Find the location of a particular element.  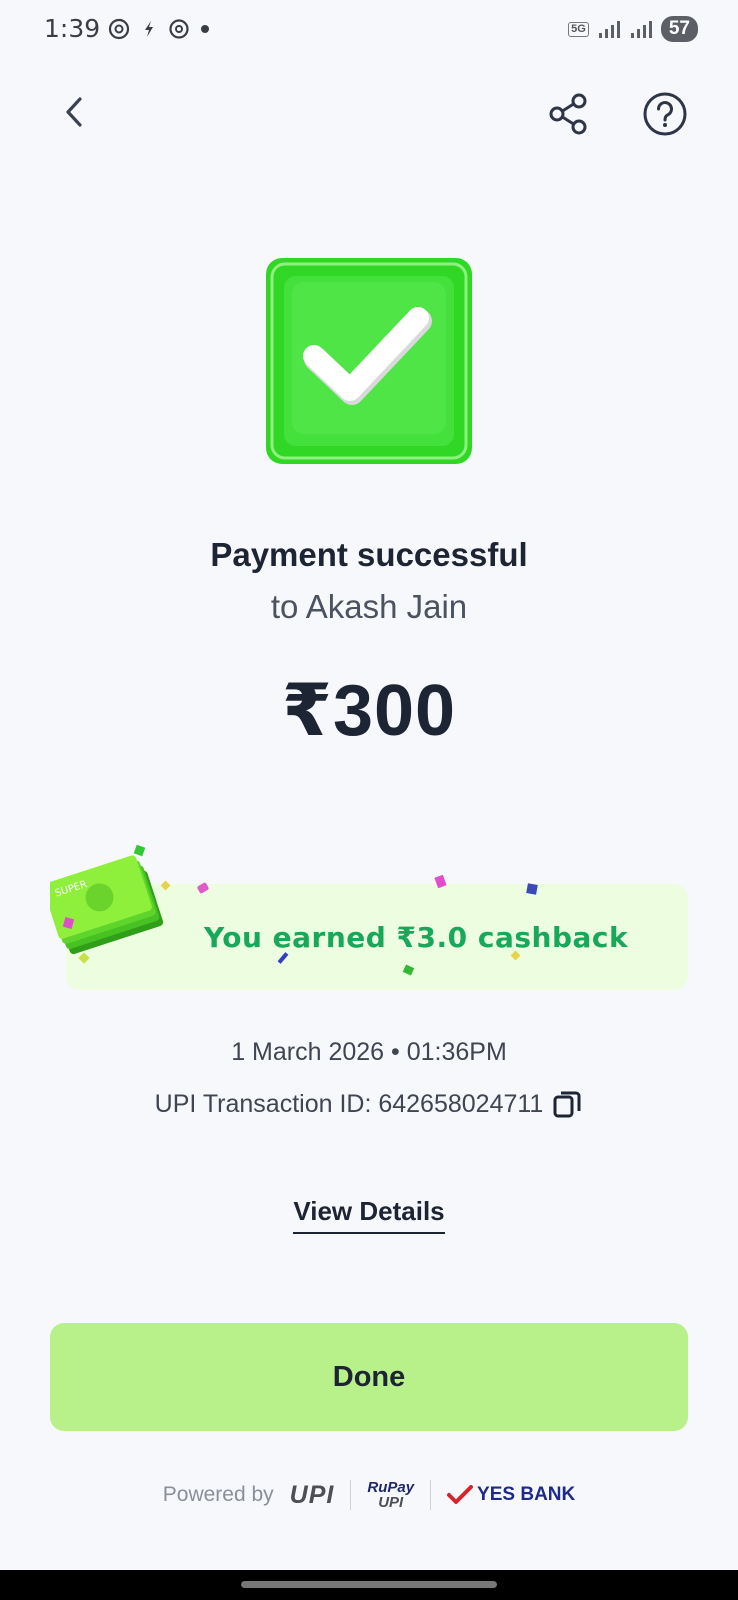

battery-indicator: 57 is located at coordinates (679, 29).